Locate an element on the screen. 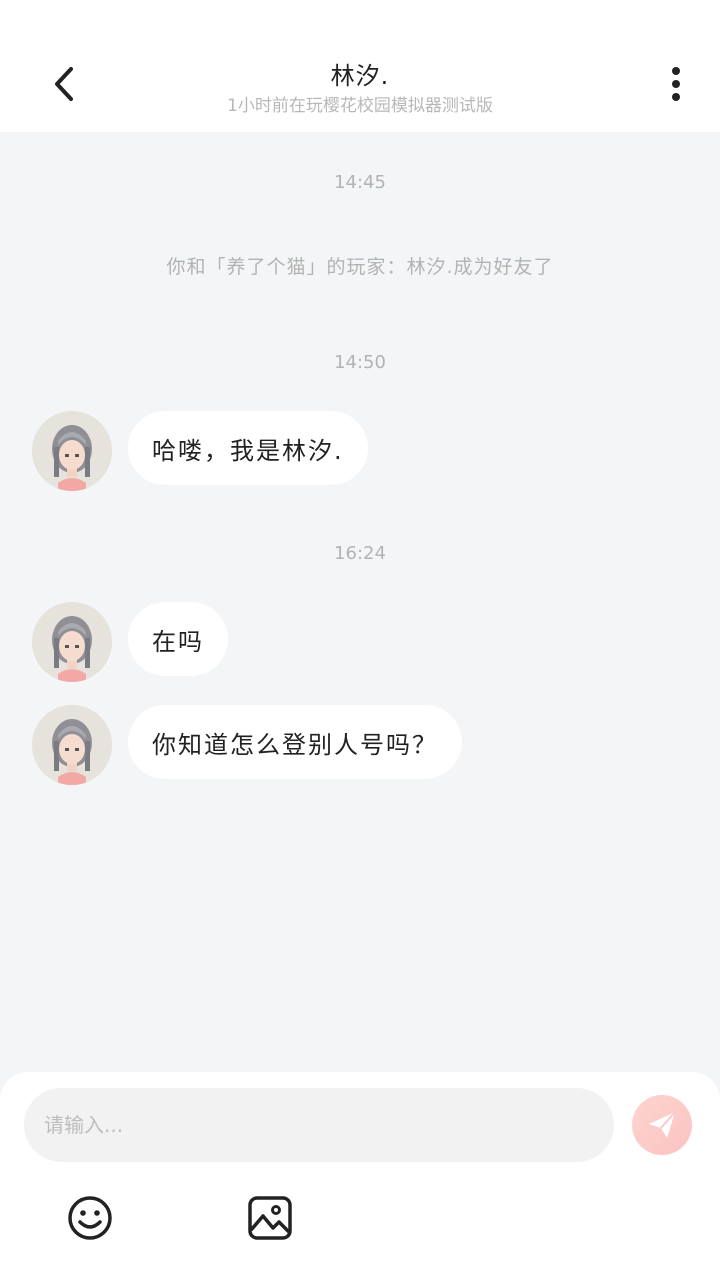 This screenshot has height=1280, width=720. send-button is located at coordinates (662, 1125).